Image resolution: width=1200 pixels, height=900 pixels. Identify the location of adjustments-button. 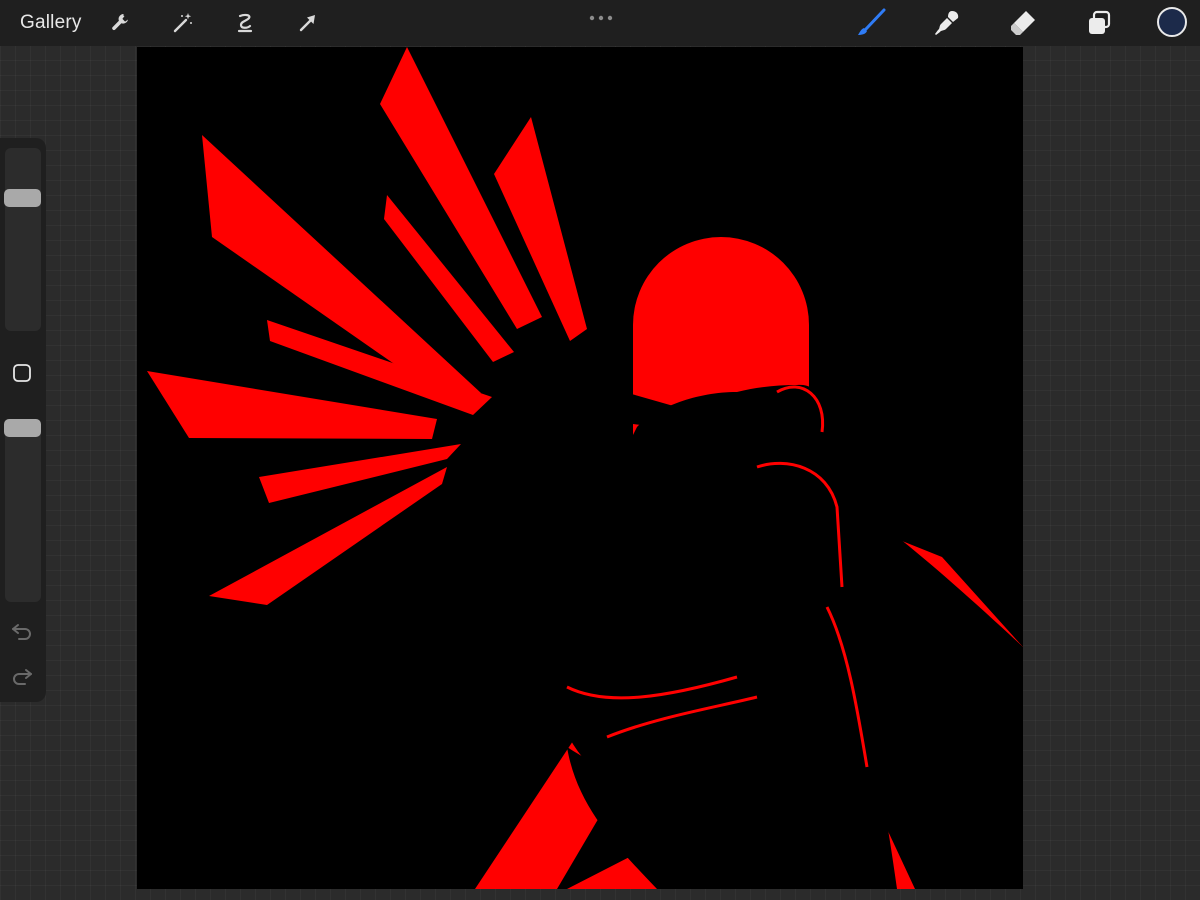
(183, 23).